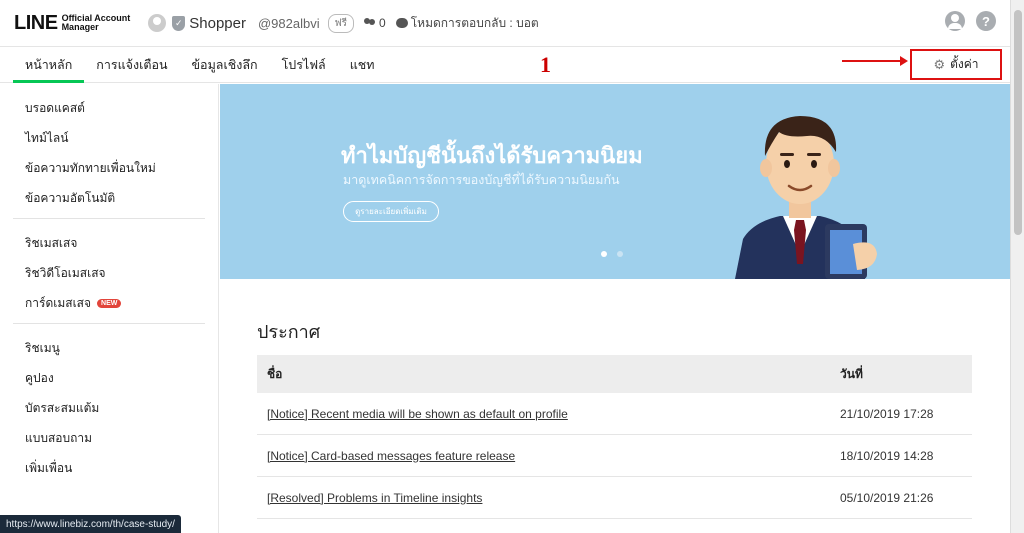  What do you see at coordinates (806, 197) in the screenshot?
I see `businessman-illustration` at bounding box center [806, 197].